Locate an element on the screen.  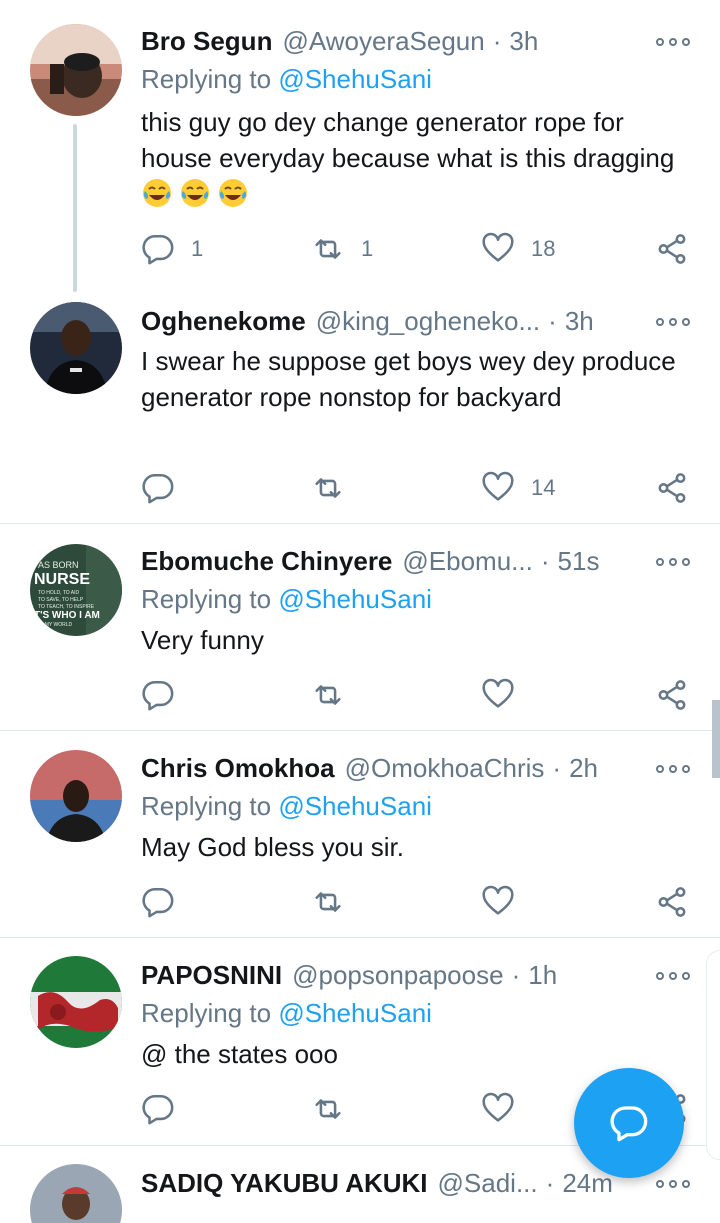
side-panel-edge is located at coordinates (713, 1055).